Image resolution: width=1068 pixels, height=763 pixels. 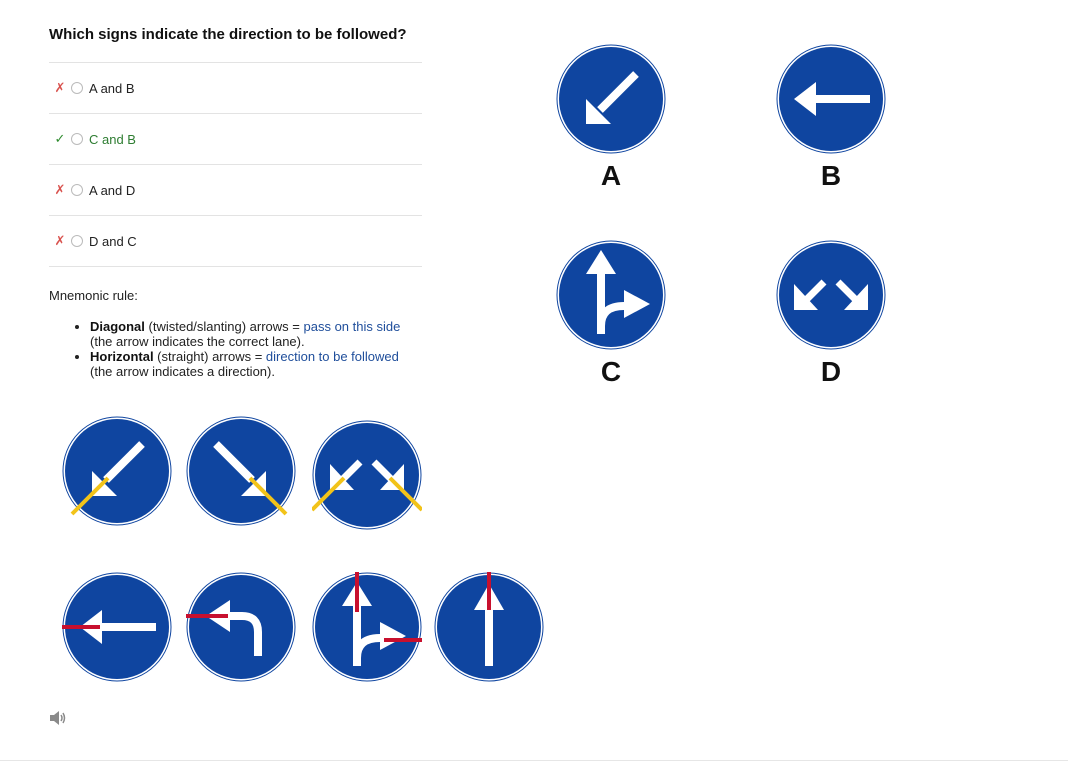 I want to click on sign-b, so click(x=831, y=99).